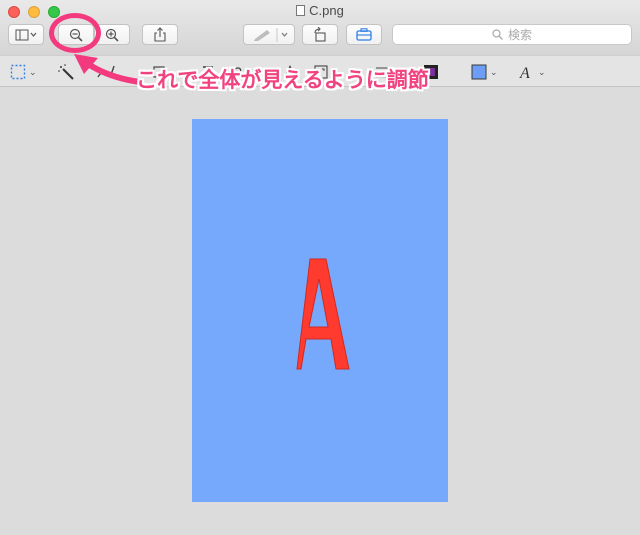 This screenshot has width=640, height=535. I want to click on fill-color-icon, so click(479, 72).